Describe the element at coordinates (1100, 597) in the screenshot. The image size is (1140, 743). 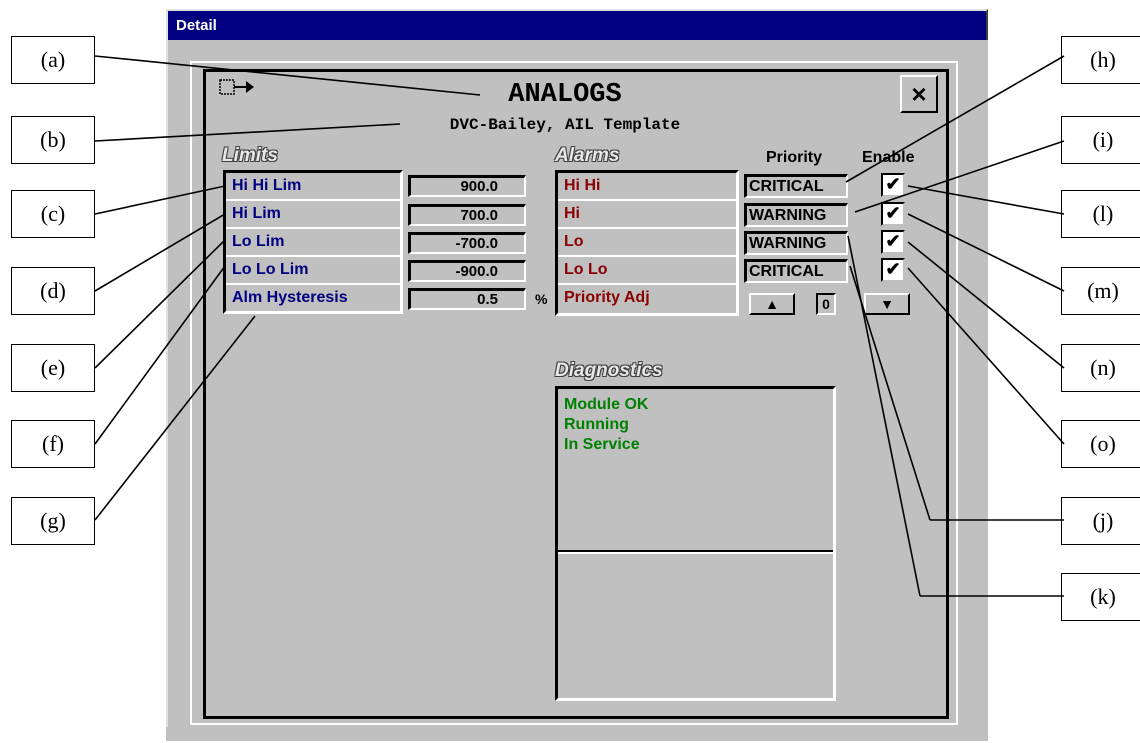
I see `callout-k: (k)` at that location.